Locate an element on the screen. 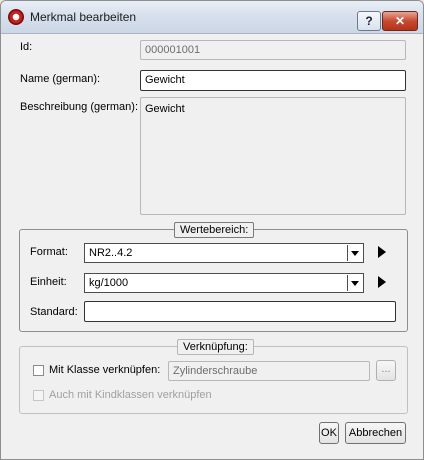 The height and width of the screenshot is (460, 424). klasse-field: Zylinderschraube is located at coordinates (269, 371).